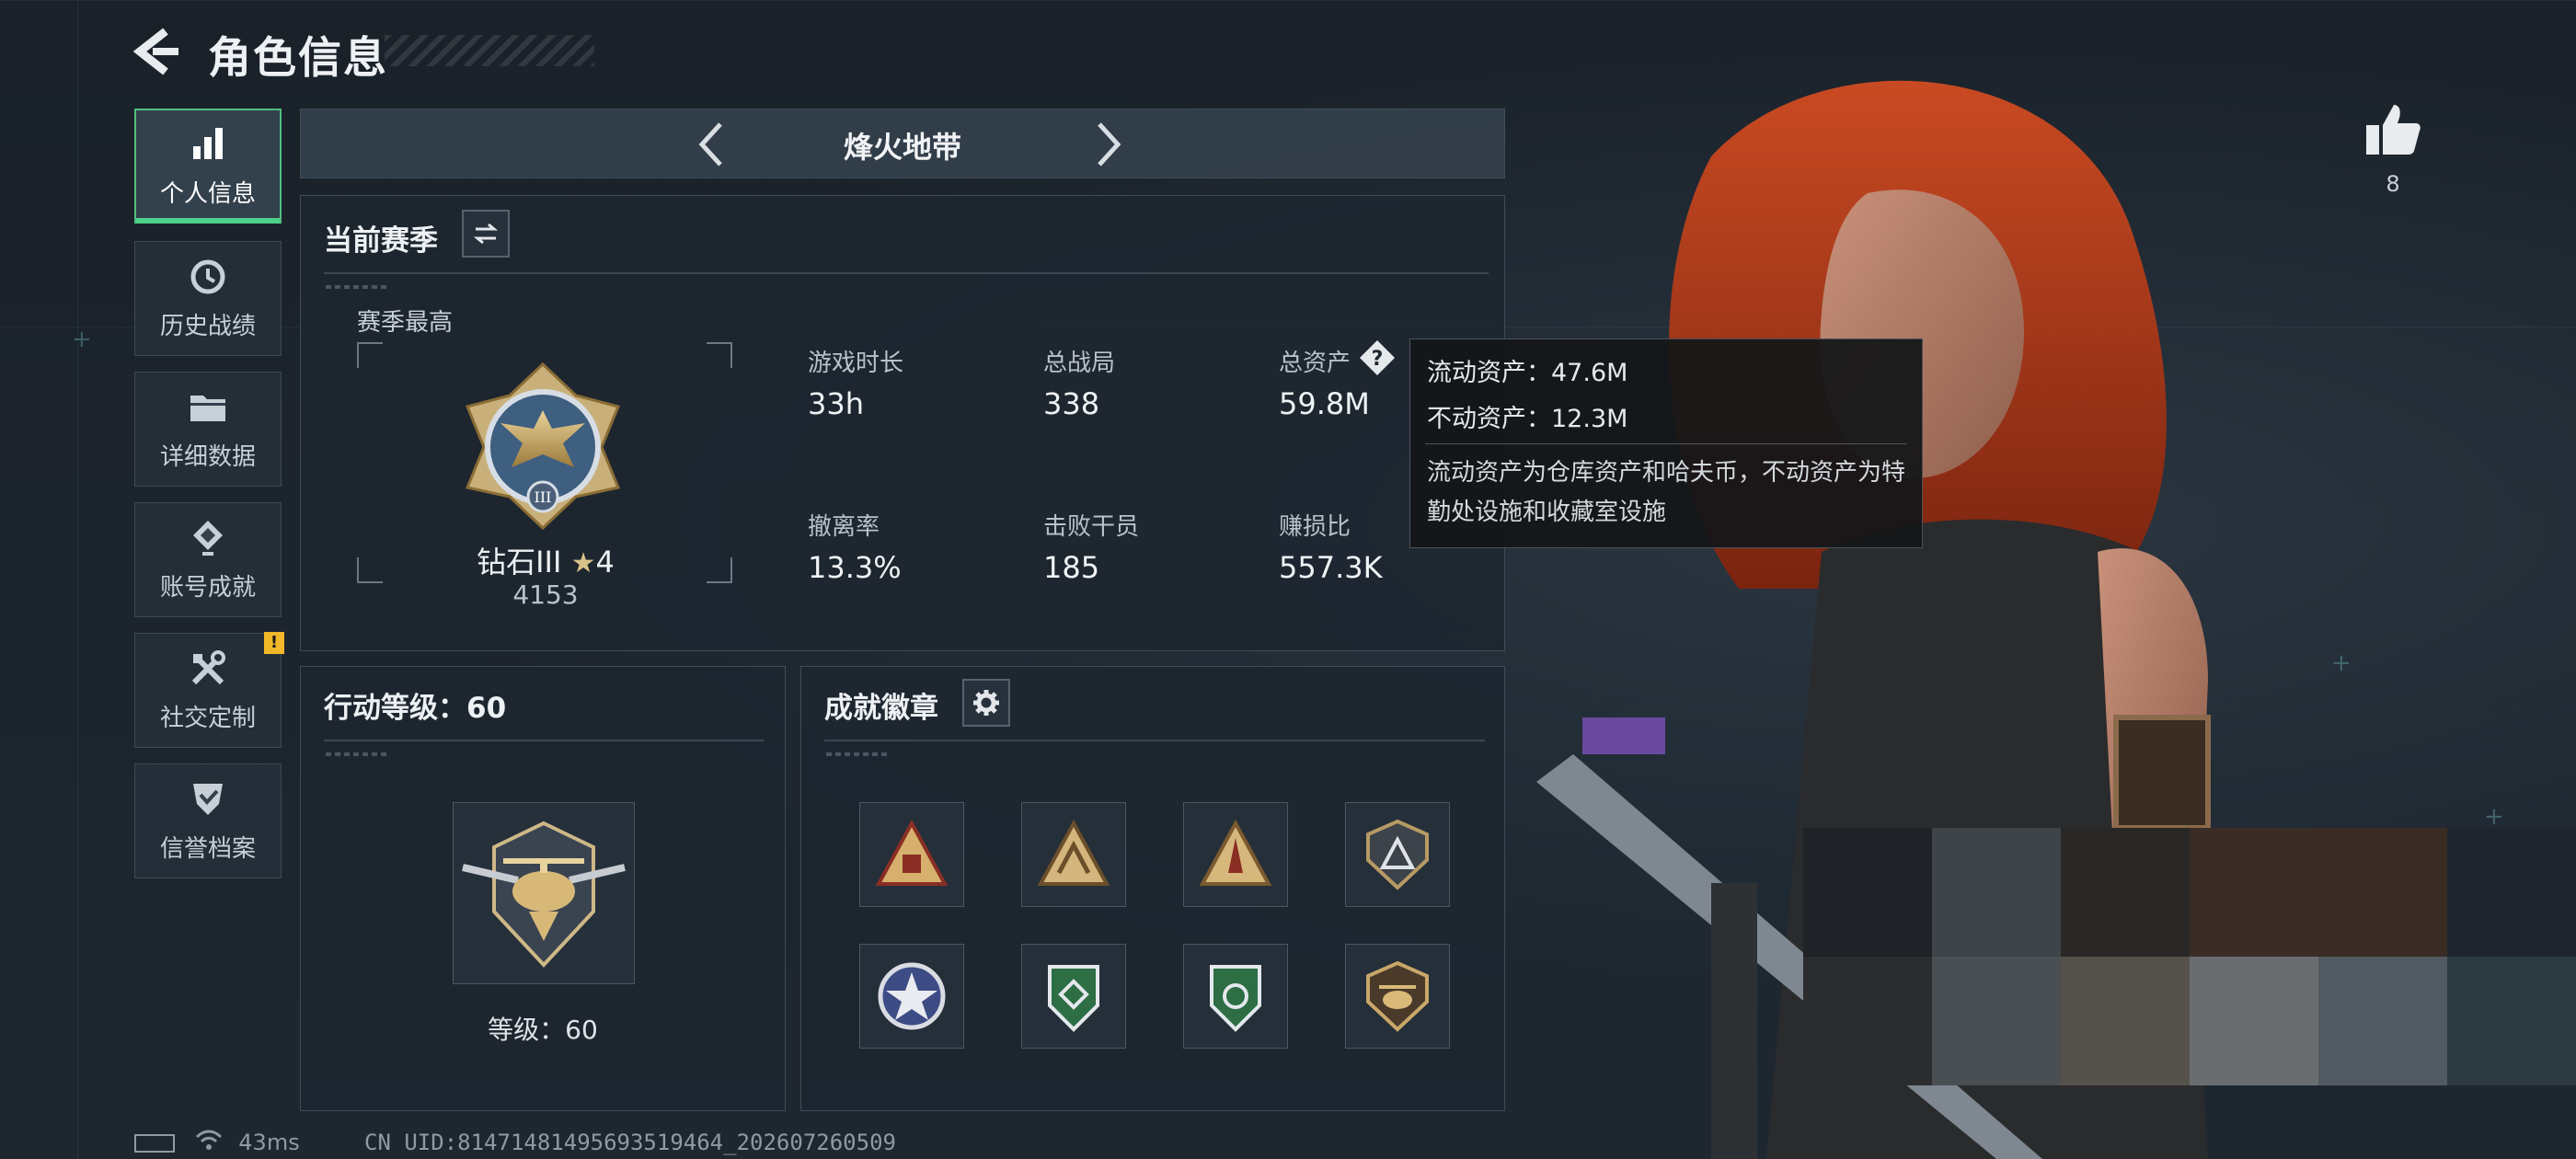 The image size is (2576, 1159). I want to click on sidebar-item-social: 社交定制 !, so click(209, 690).